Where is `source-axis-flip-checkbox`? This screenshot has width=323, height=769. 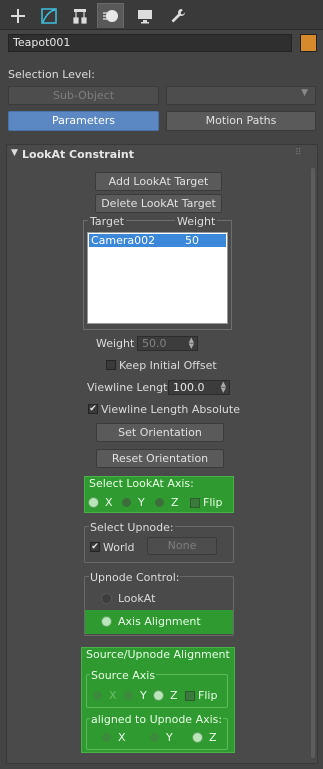
source-axis-flip-checkbox is located at coordinates (190, 696).